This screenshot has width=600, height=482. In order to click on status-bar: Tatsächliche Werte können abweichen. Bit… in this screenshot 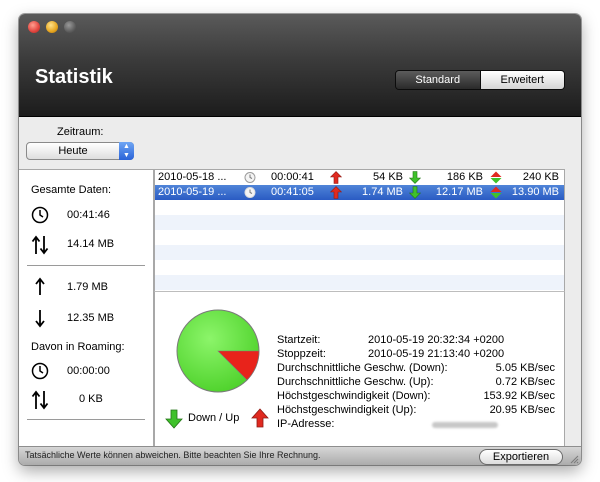, I will do `click(300, 455)`.